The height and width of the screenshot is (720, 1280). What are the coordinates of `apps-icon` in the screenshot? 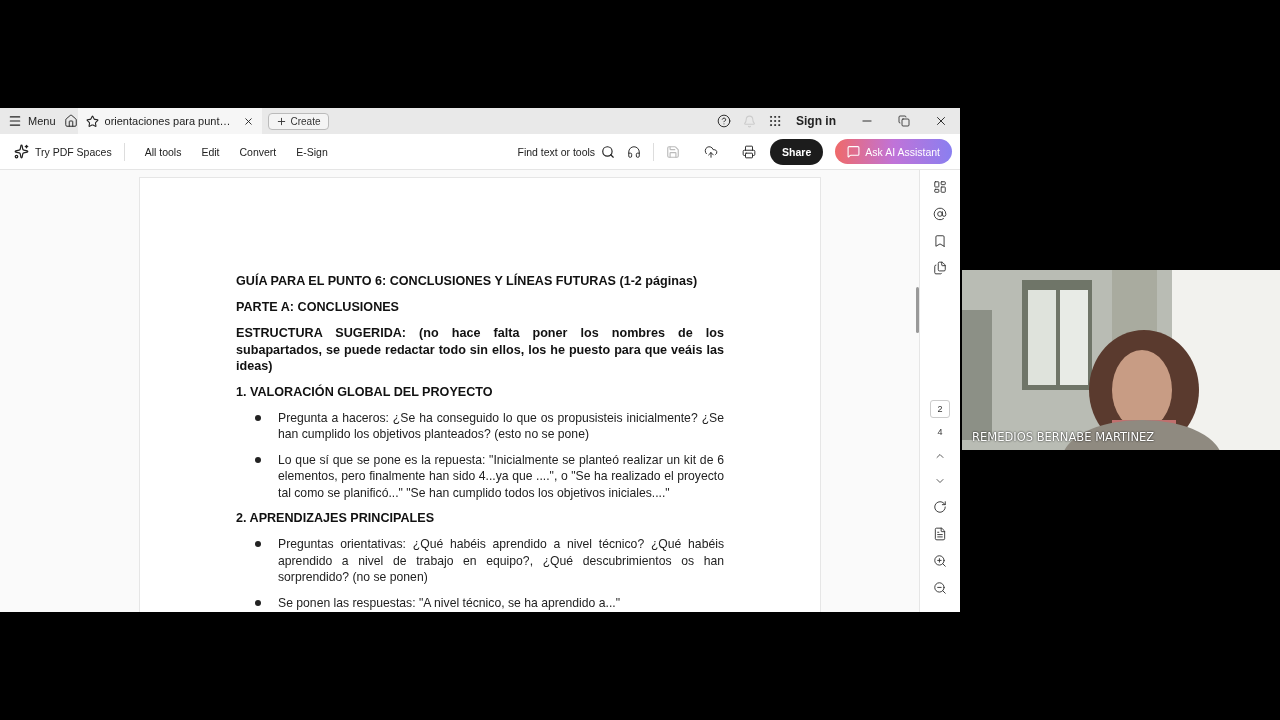 It's located at (775, 121).